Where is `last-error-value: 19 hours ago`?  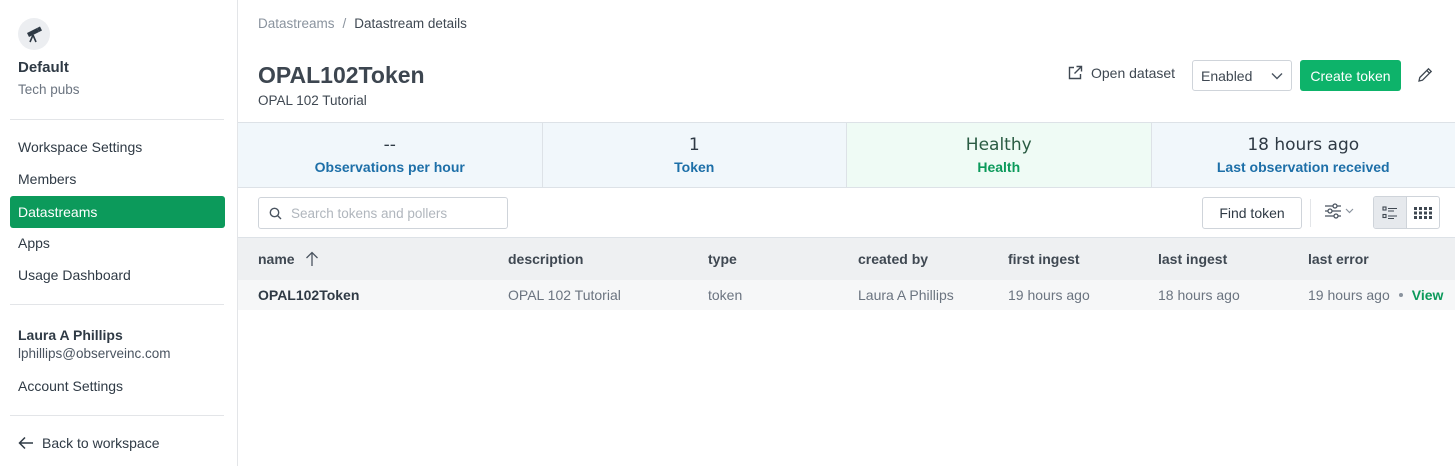
last-error-value: 19 hours ago is located at coordinates (1349, 295).